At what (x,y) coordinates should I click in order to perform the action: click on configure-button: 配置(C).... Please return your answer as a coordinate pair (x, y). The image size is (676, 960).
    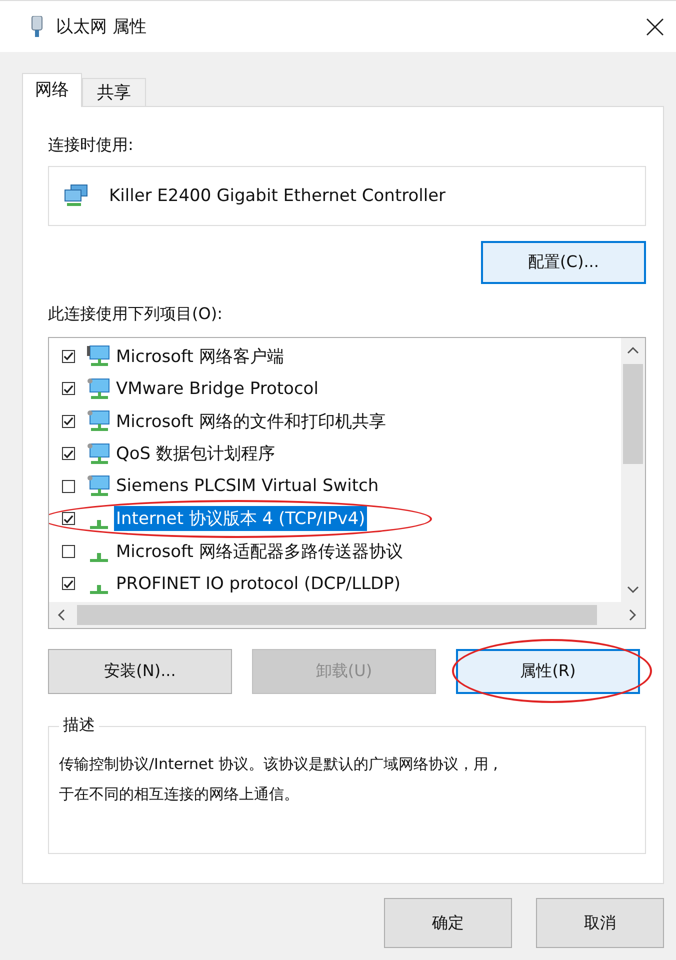
    Looking at the image, I should click on (563, 262).